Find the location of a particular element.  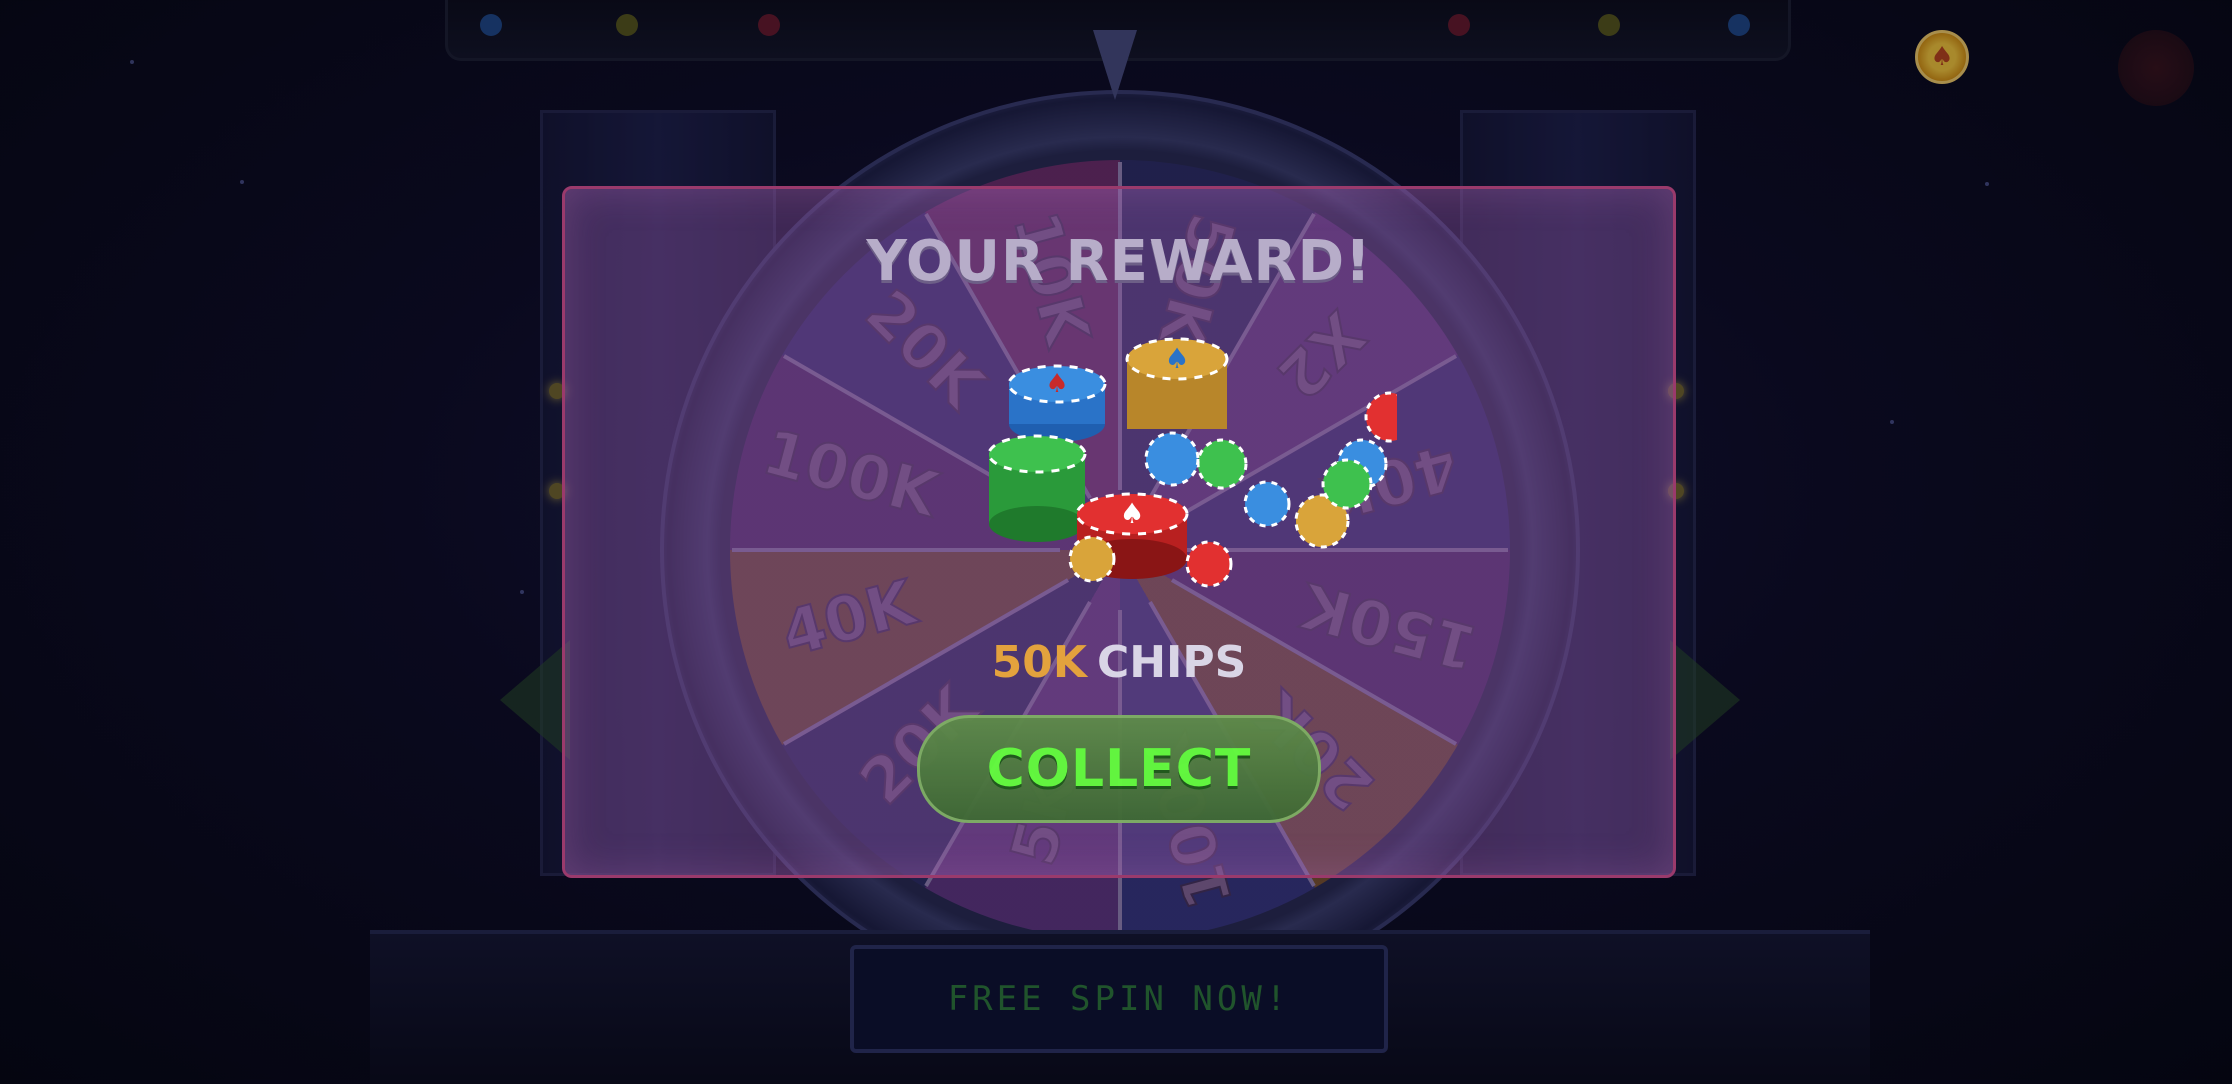

gold-chip-stack: ♠ is located at coordinates (1177, 383).